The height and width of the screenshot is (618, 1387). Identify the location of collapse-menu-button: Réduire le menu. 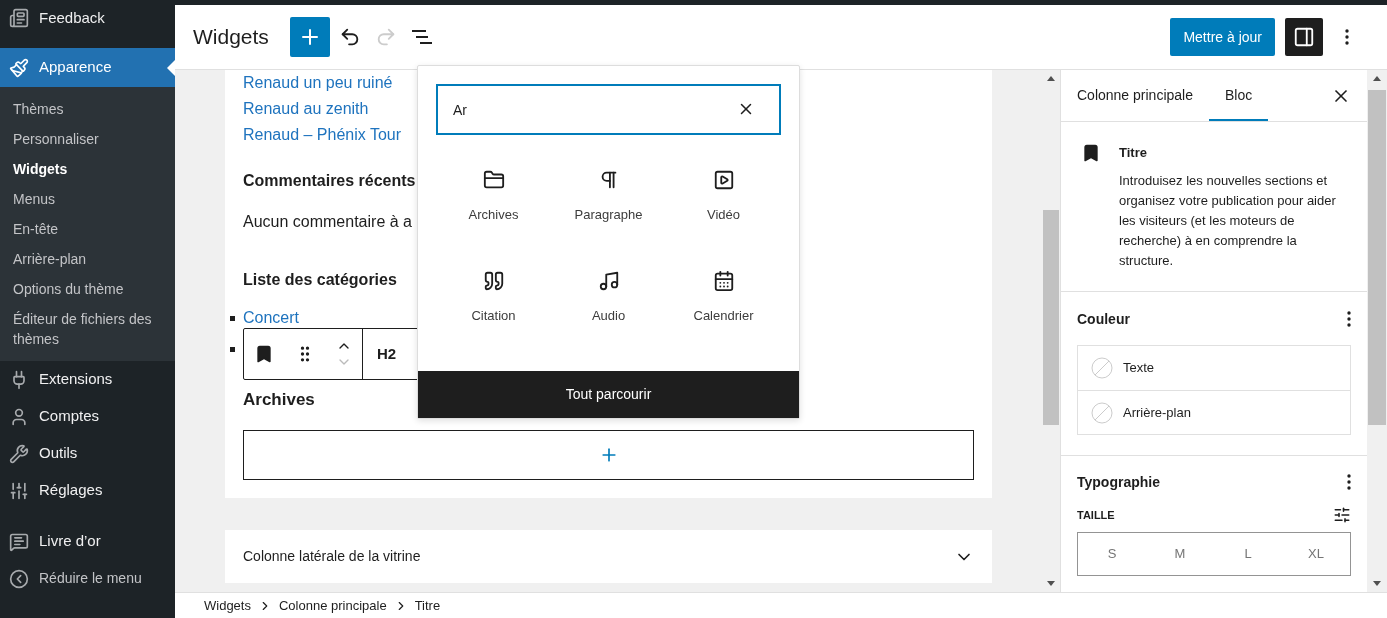
(87, 578).